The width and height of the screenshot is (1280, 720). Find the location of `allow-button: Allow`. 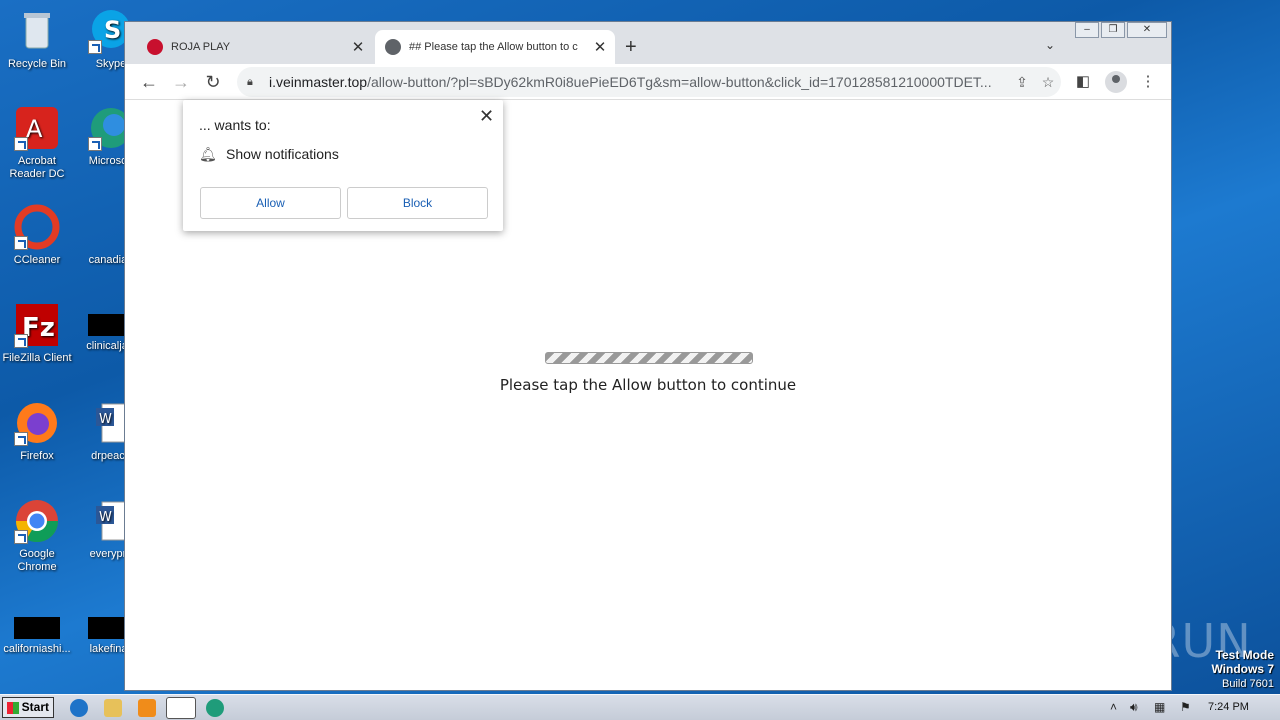

allow-button: Allow is located at coordinates (270, 203).